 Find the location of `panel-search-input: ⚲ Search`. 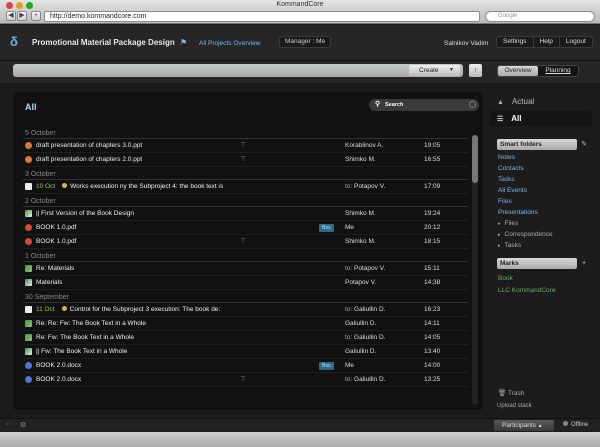

panel-search-input: ⚲ Search is located at coordinates (424, 105).